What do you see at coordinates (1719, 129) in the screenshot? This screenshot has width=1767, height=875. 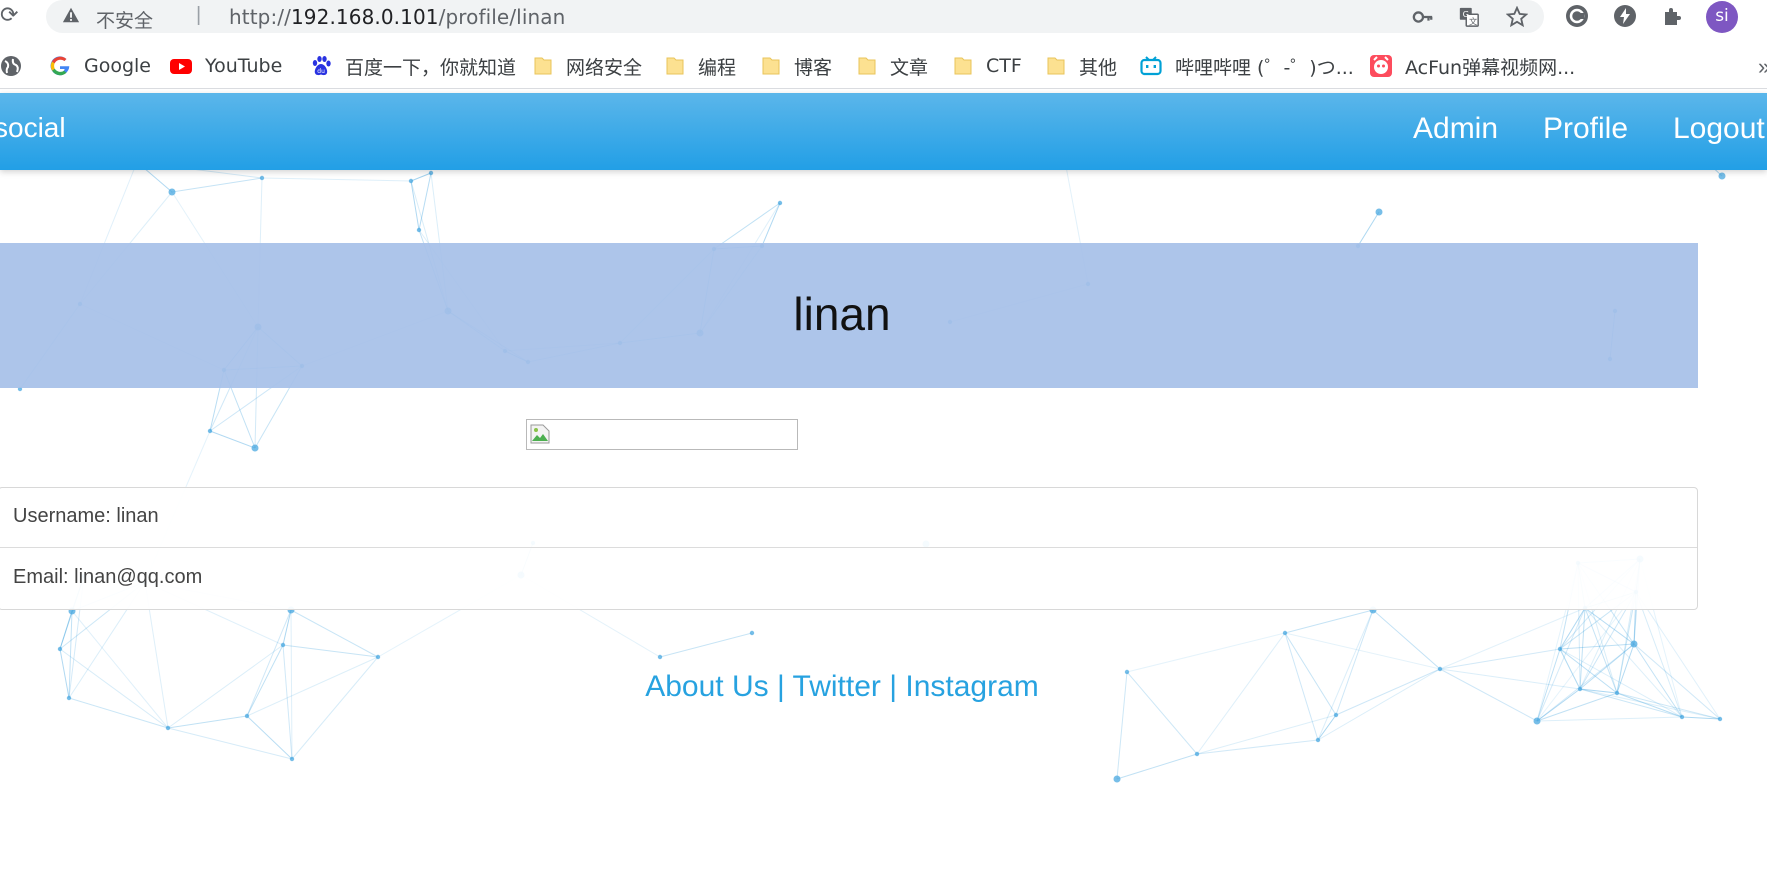 I see `nav-logout-link: Logout` at bounding box center [1719, 129].